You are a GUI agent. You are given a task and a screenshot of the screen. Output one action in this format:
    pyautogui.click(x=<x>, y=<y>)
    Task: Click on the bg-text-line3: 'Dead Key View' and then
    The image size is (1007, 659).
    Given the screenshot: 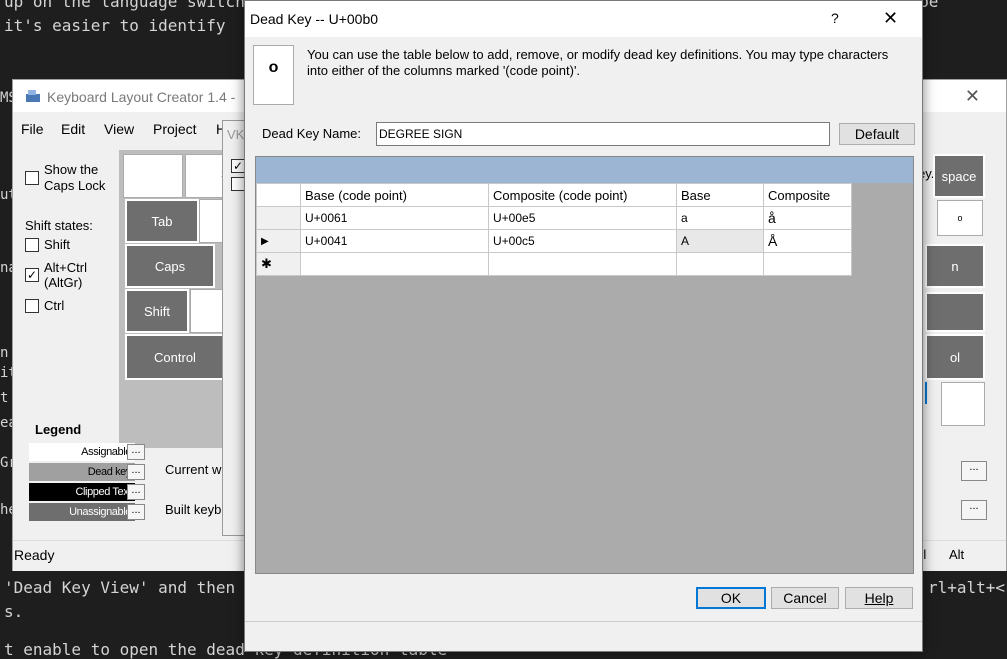 What is the action you would take?
    pyautogui.click(x=120, y=587)
    